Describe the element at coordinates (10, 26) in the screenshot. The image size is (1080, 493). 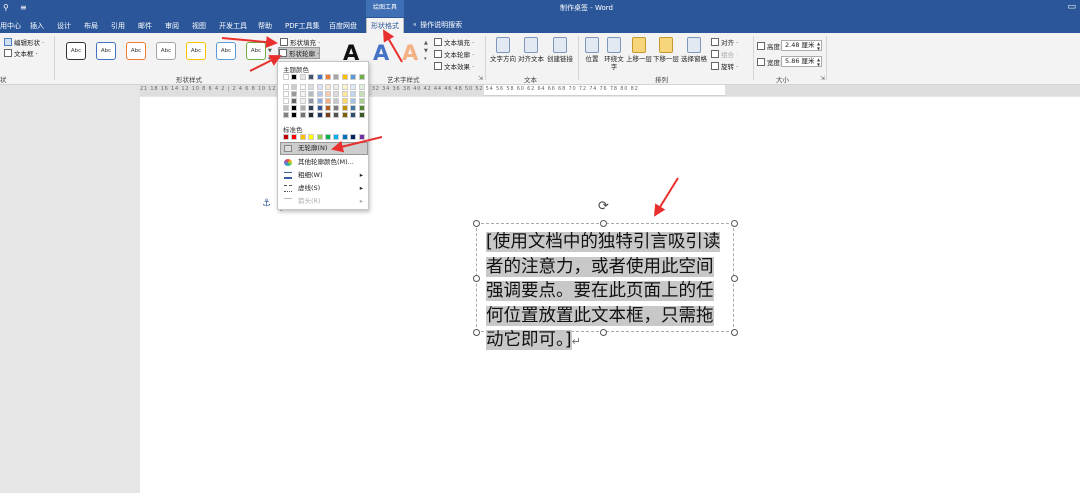
I see `tab-app-center: 用中心` at that location.